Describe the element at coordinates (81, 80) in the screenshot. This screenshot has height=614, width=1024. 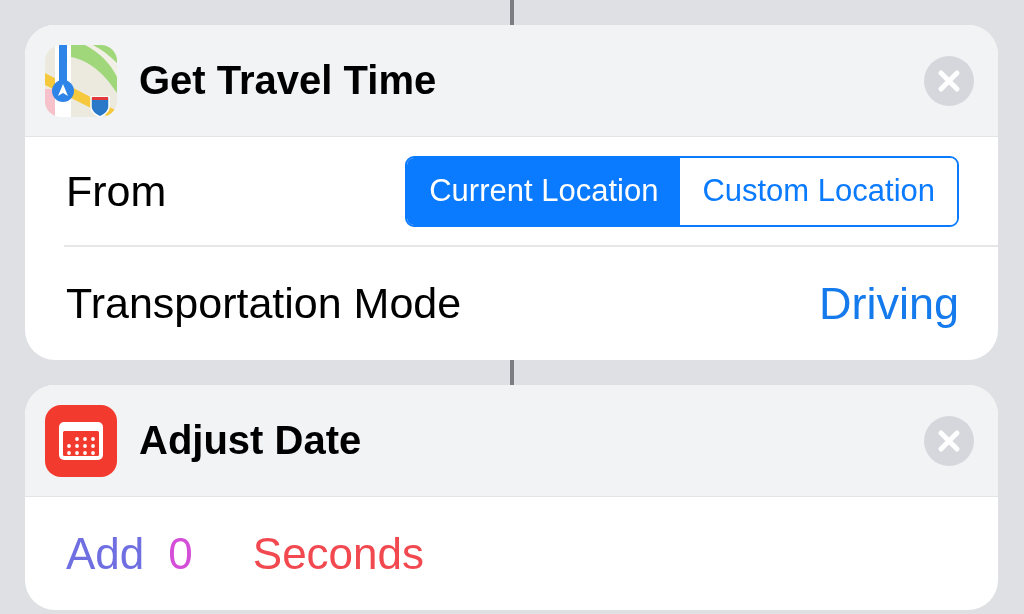
I see `map-app-icon` at that location.